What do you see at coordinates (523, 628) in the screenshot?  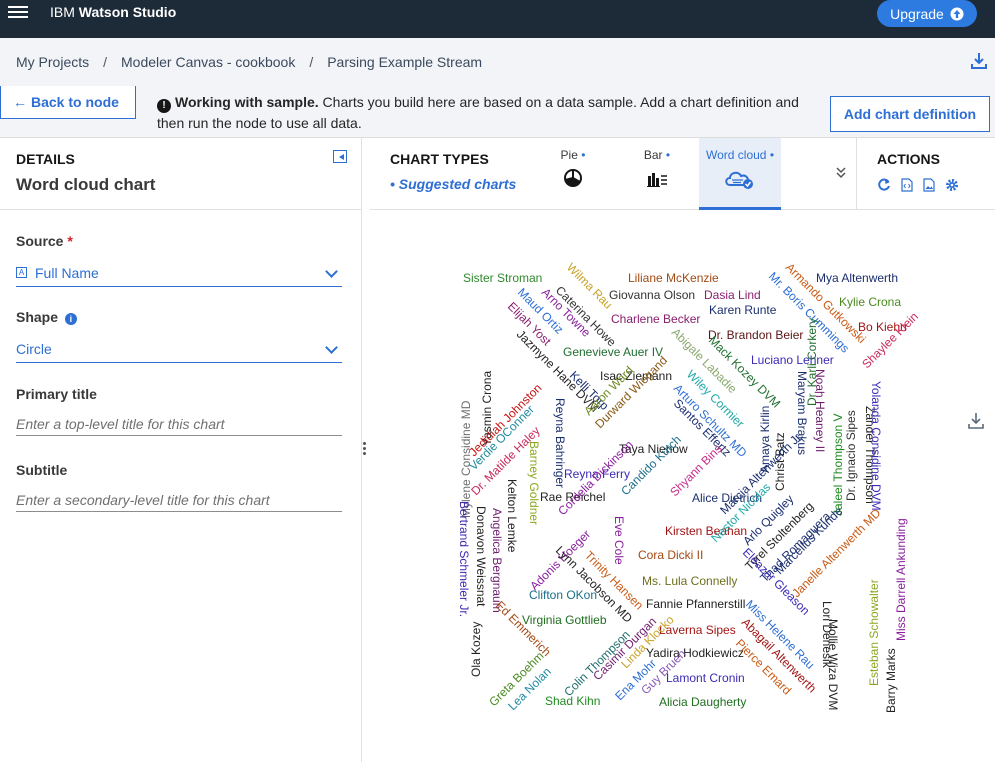 I see `word-cloud-word: Ed Emmerich` at bounding box center [523, 628].